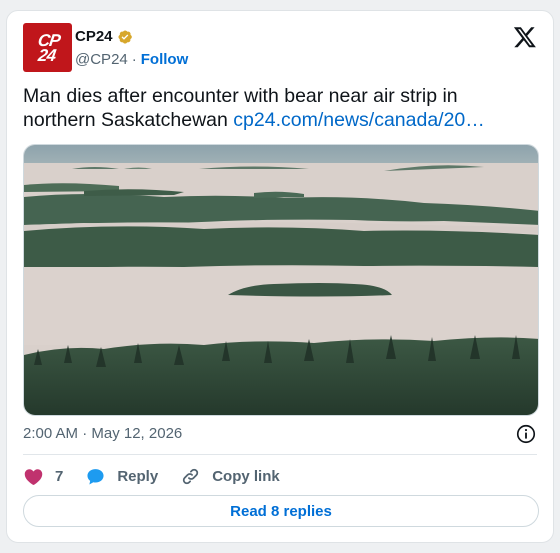  I want to click on handle-row: @CP24 · Follow, so click(131, 59).